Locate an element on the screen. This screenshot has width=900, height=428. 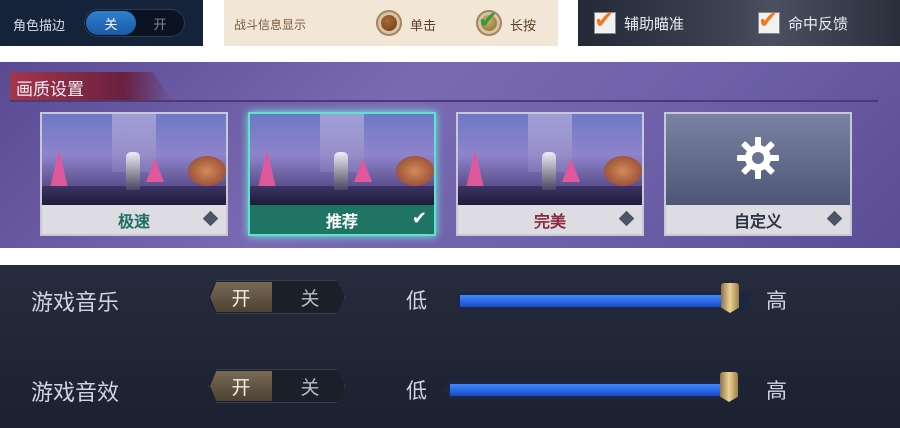
single-click-label: 单击 is located at coordinates (423, 26).